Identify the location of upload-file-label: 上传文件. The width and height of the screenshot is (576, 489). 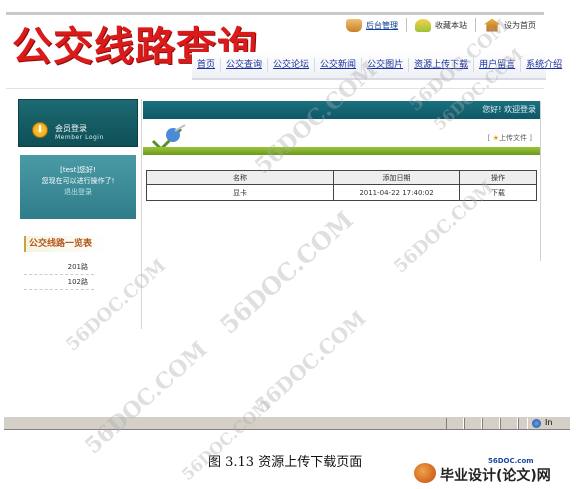
(513, 138).